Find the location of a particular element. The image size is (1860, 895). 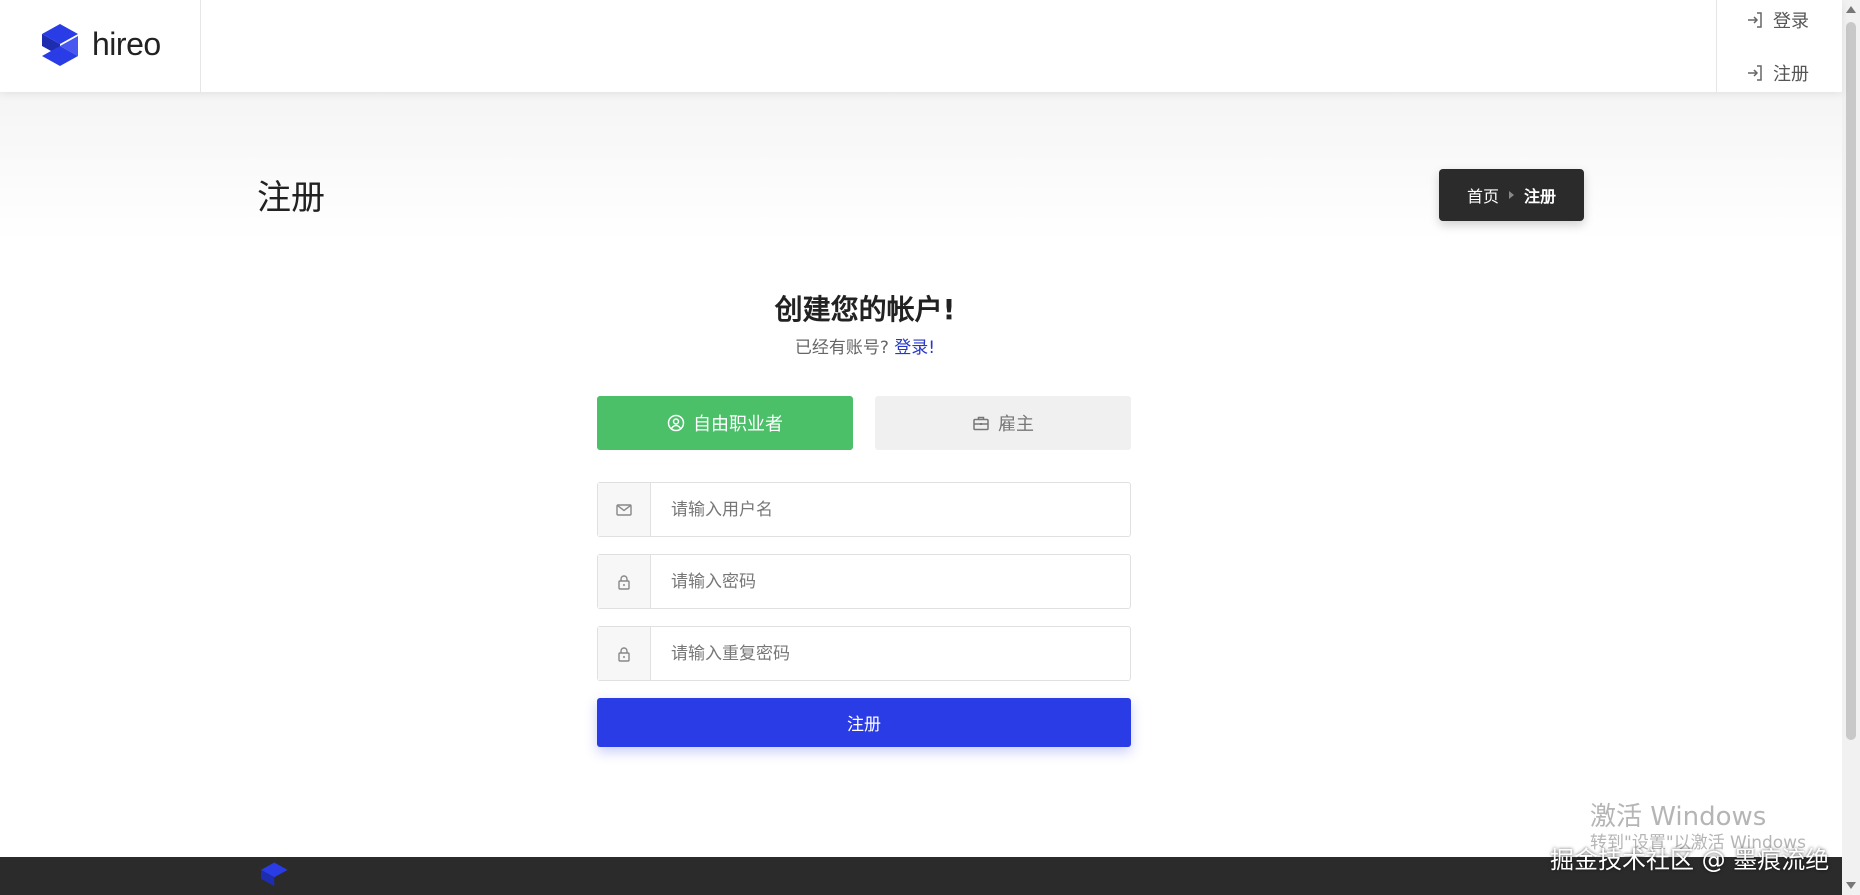

form-subtitle-text: 已经有账号? is located at coordinates (841, 348).